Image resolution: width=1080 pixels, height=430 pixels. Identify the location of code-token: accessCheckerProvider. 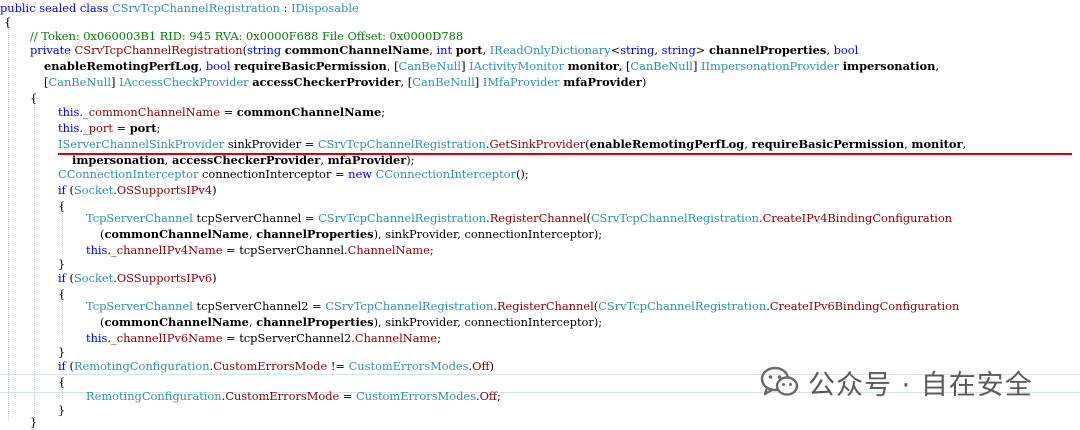
(246, 160).